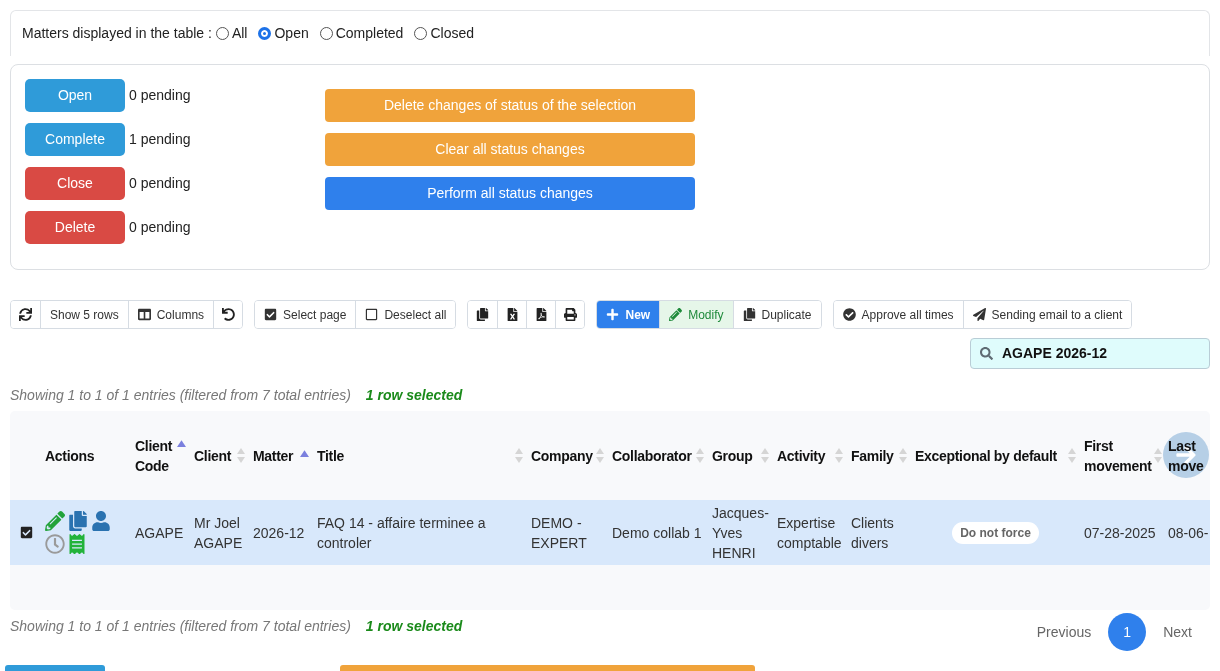  Describe the element at coordinates (995, 455) in the screenshot. I see `column-header: Exceptional by default` at that location.